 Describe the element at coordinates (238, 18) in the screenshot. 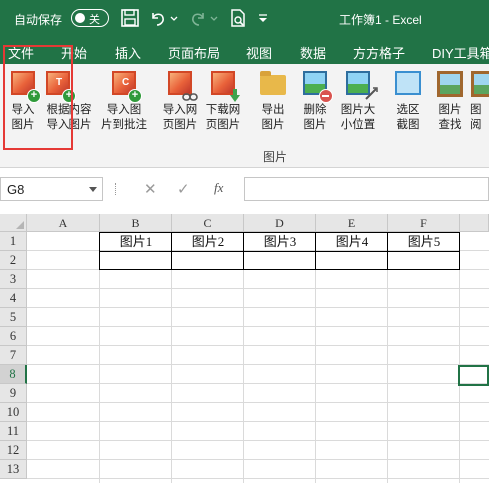

I see `print-preview-icon` at that location.